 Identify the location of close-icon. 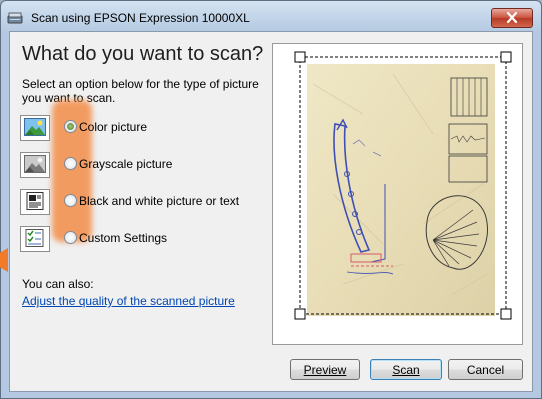
(512, 17).